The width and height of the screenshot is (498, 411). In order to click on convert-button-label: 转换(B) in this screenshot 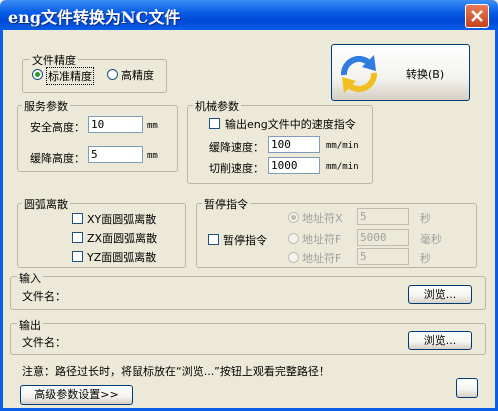, I will do `click(425, 74)`.